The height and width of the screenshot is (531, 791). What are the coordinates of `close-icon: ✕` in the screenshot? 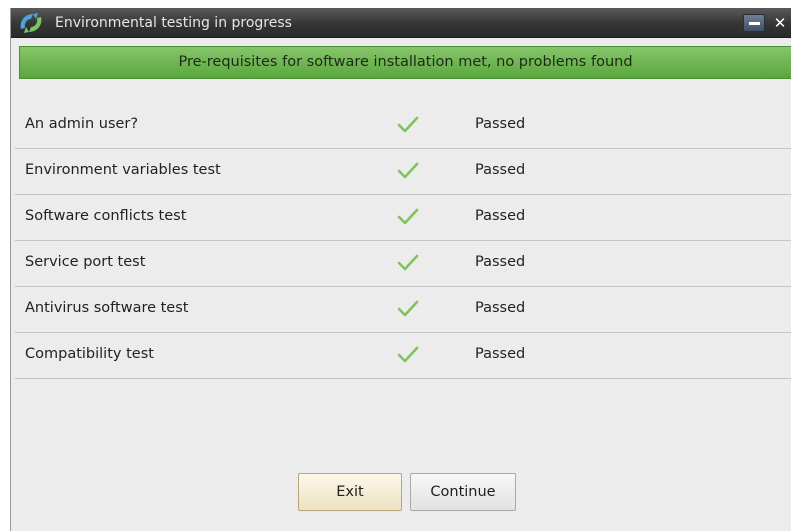 It's located at (780, 23).